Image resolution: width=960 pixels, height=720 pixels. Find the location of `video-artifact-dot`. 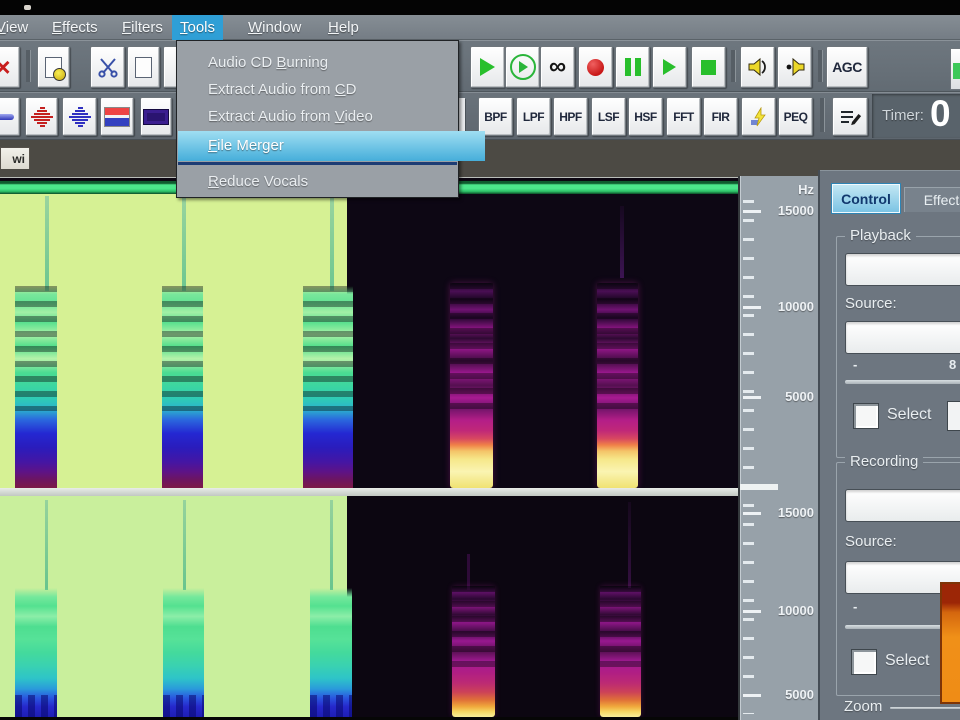

video-artifact-dot is located at coordinates (27, 7).